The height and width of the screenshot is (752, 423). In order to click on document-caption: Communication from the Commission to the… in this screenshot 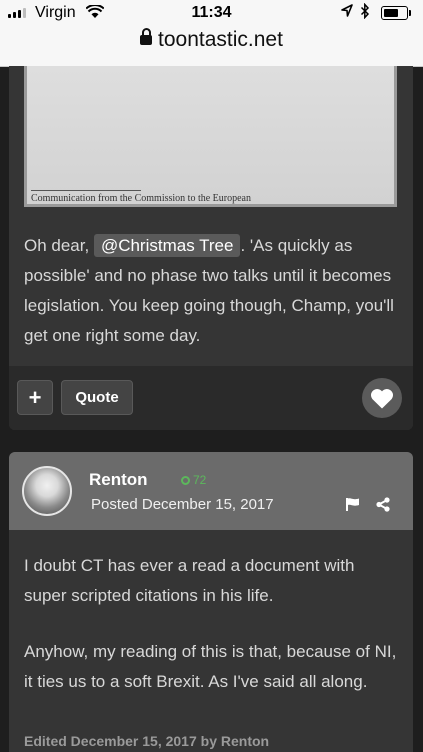, I will do `click(141, 197)`.